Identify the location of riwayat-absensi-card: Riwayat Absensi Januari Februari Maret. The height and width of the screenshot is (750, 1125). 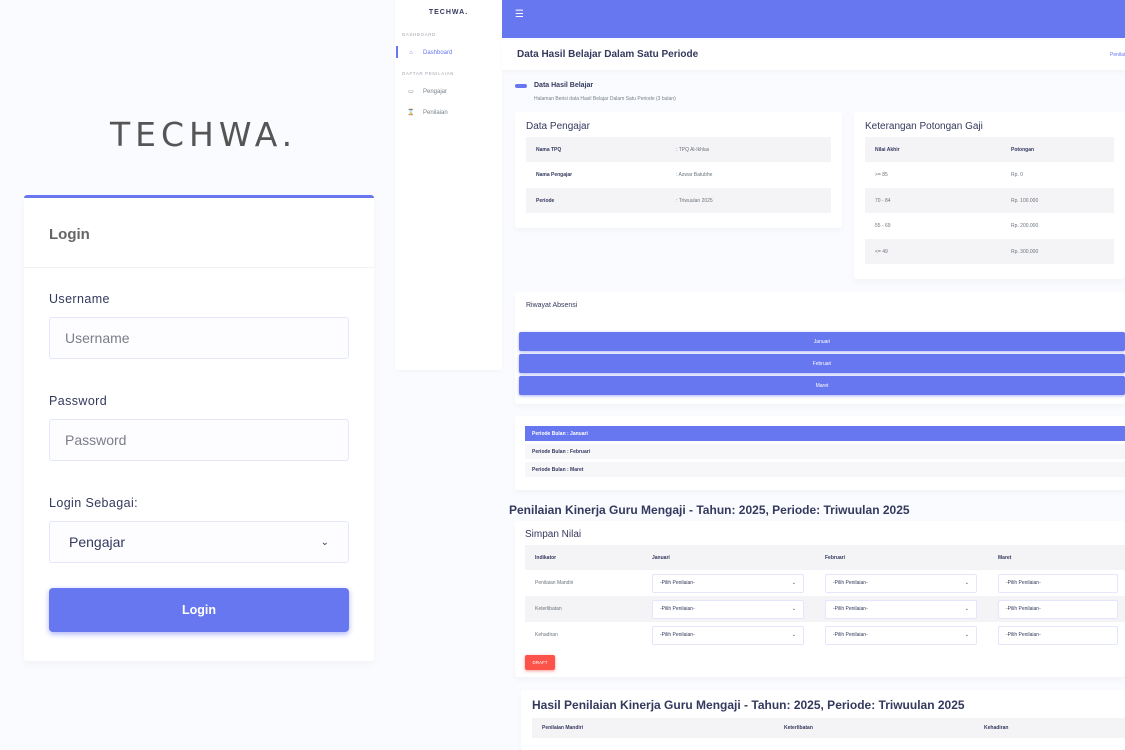
(820, 348).